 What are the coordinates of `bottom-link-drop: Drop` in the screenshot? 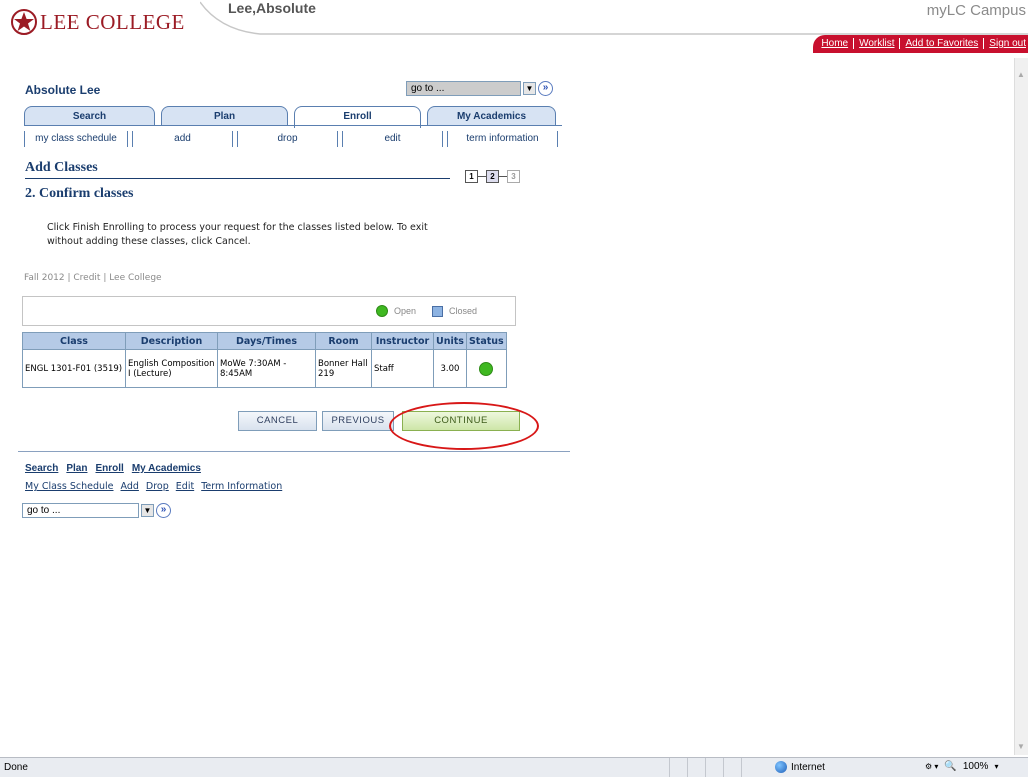 It's located at (157, 486).